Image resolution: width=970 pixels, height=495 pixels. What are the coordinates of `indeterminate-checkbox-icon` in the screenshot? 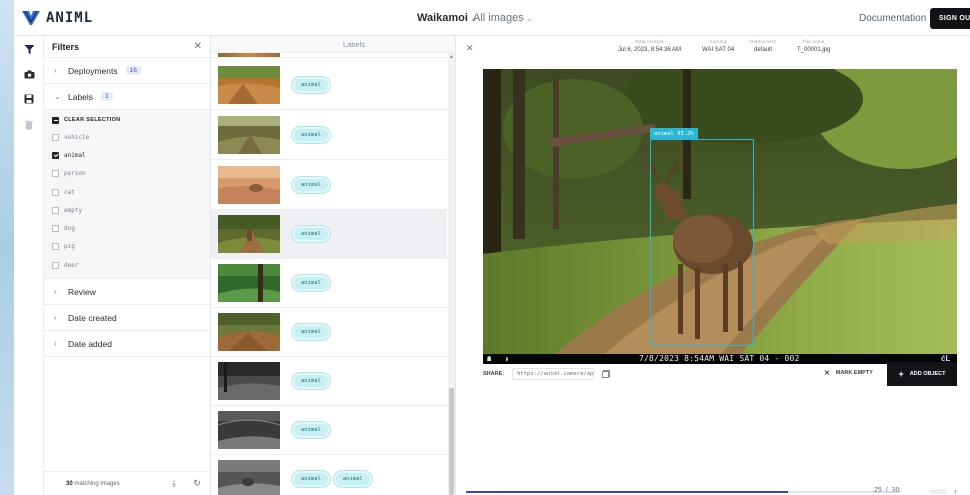 It's located at (55, 120).